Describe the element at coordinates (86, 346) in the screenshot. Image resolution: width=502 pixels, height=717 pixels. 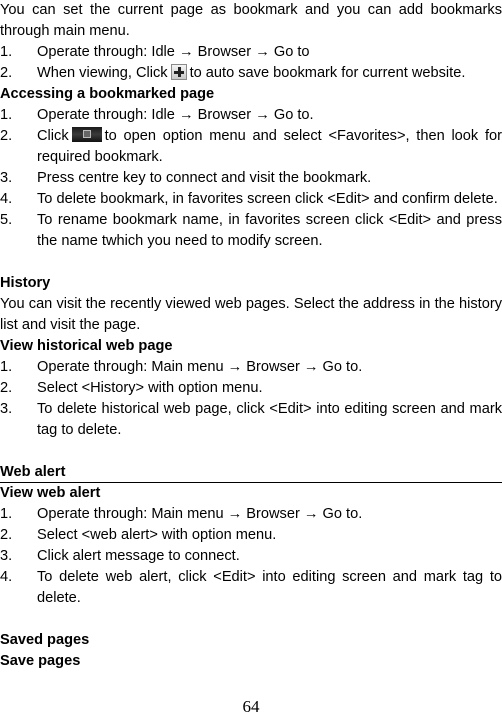
I see `subheading-view-history: View historical web page` at that location.